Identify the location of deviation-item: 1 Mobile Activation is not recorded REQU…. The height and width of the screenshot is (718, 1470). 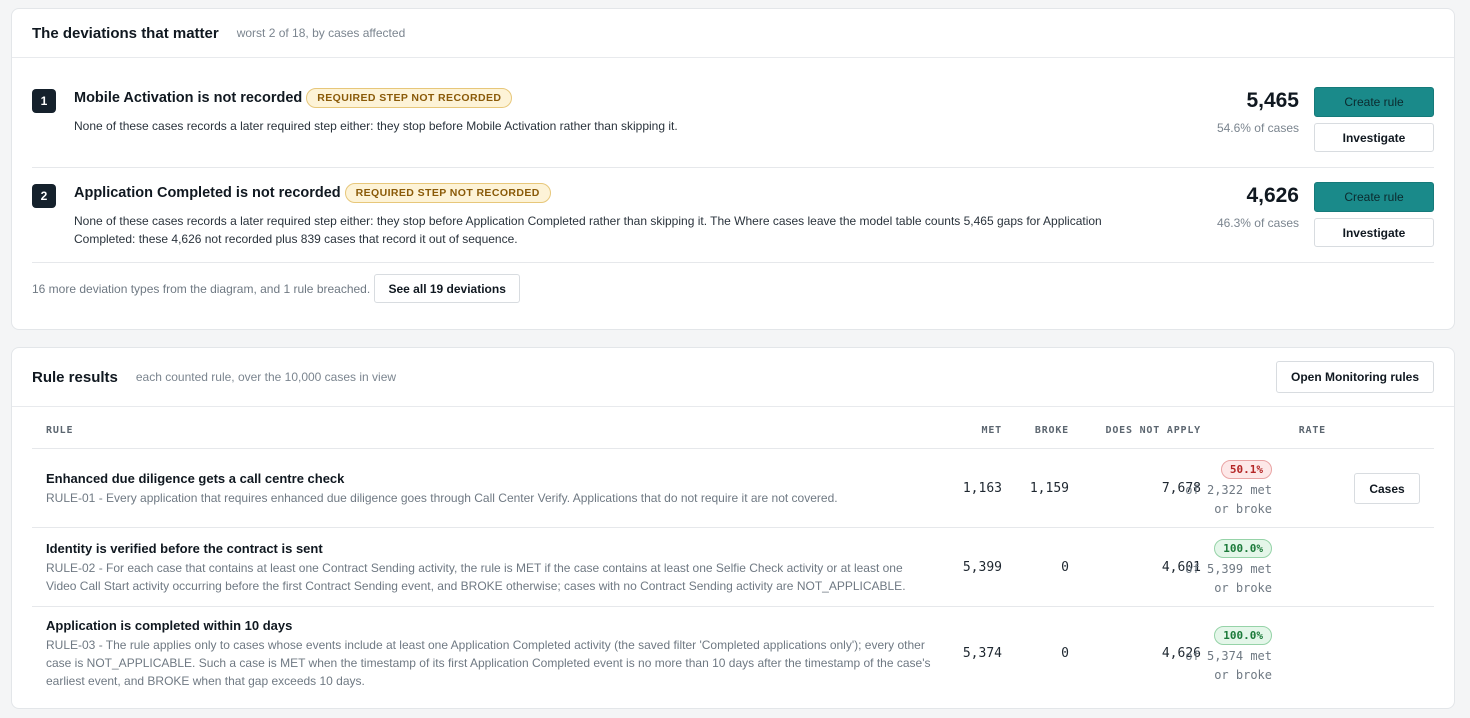
(733, 127).